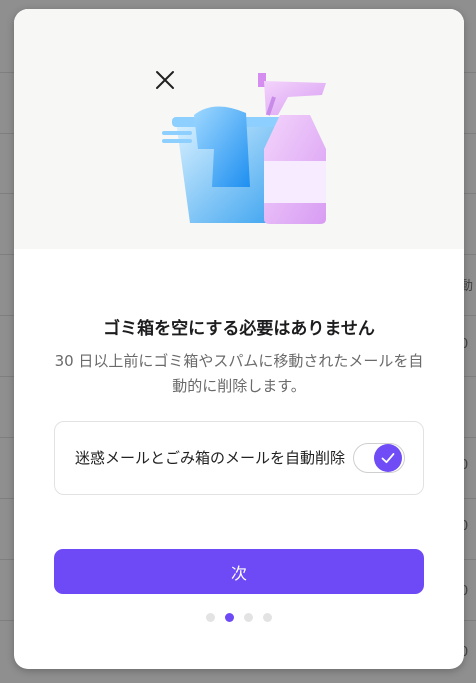  Describe the element at coordinates (210, 458) in the screenshot. I see `auto-delete-label: 迷惑メールとごみ箱のメールを自動削除` at that location.